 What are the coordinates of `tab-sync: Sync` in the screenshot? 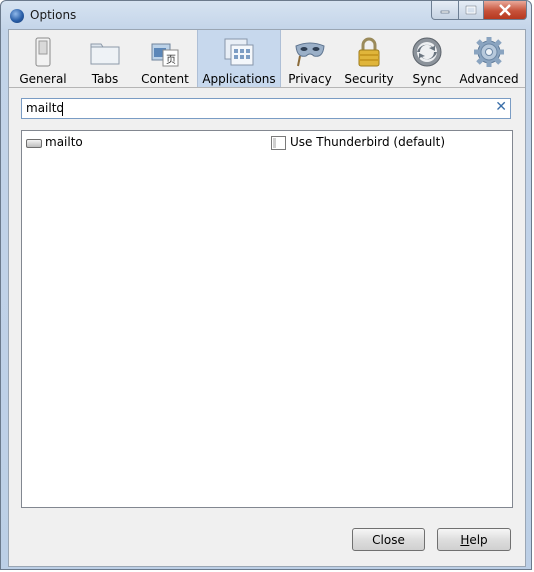 It's located at (427, 58).